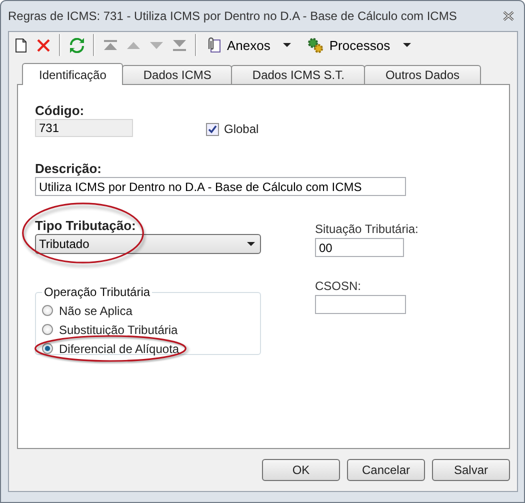 This screenshot has height=503, width=525. Describe the element at coordinates (366, 229) in the screenshot. I see `field-label: Situação Tributária:` at that location.